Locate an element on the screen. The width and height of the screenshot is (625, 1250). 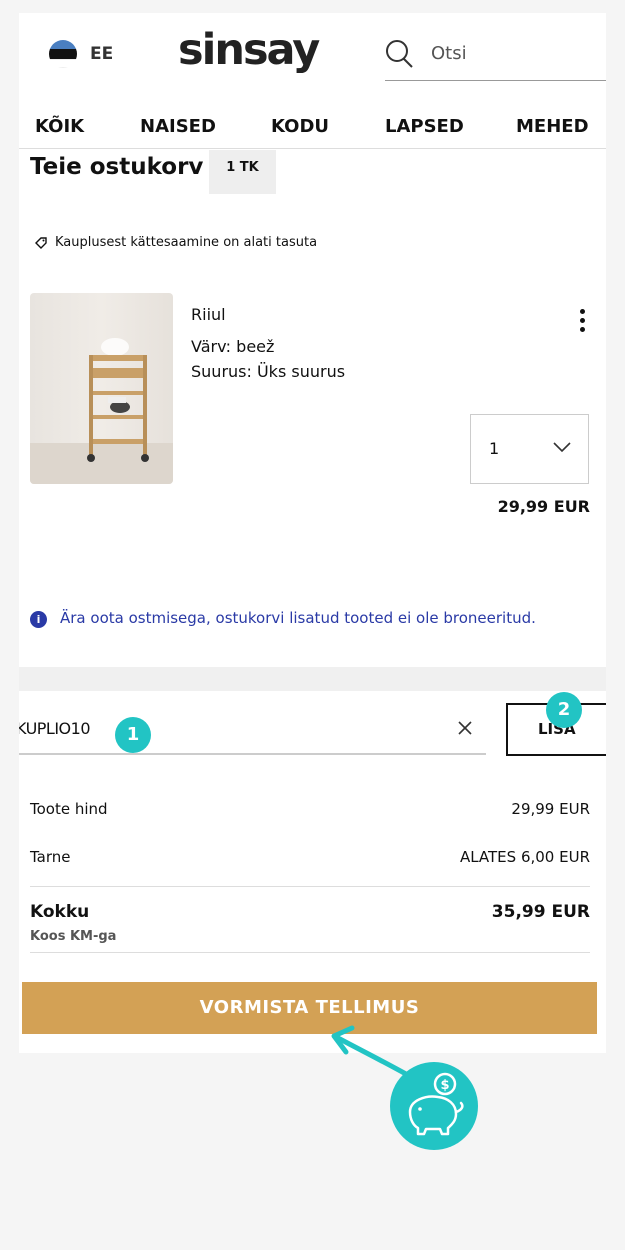
estonia-flag-icon is located at coordinates (63, 54).